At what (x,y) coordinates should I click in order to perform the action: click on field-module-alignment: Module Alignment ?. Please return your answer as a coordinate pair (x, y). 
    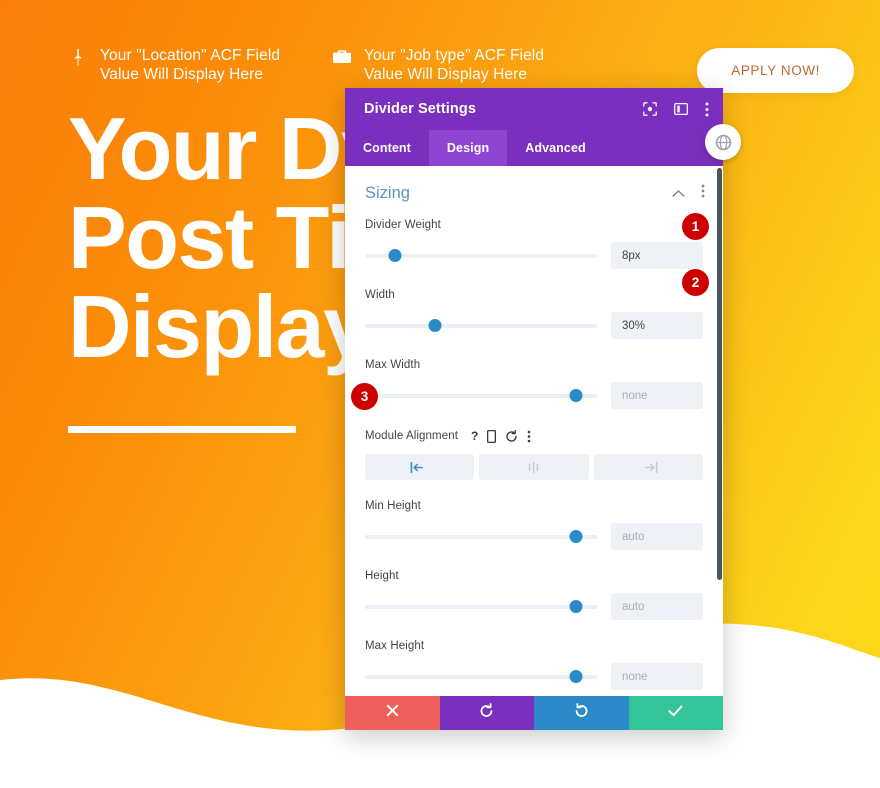
    Looking at the image, I should click on (534, 434).